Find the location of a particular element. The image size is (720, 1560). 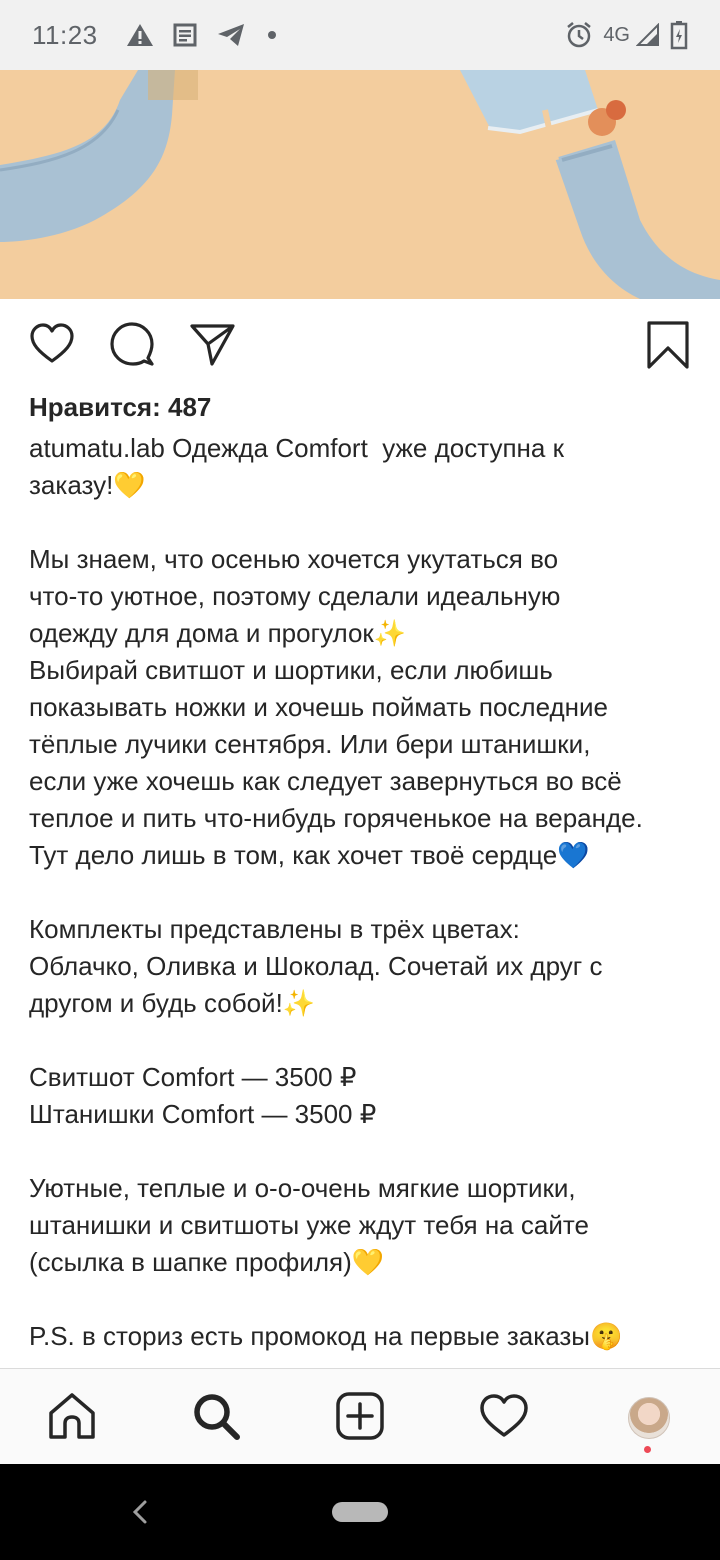

post-photo-art is located at coordinates (360, 184).